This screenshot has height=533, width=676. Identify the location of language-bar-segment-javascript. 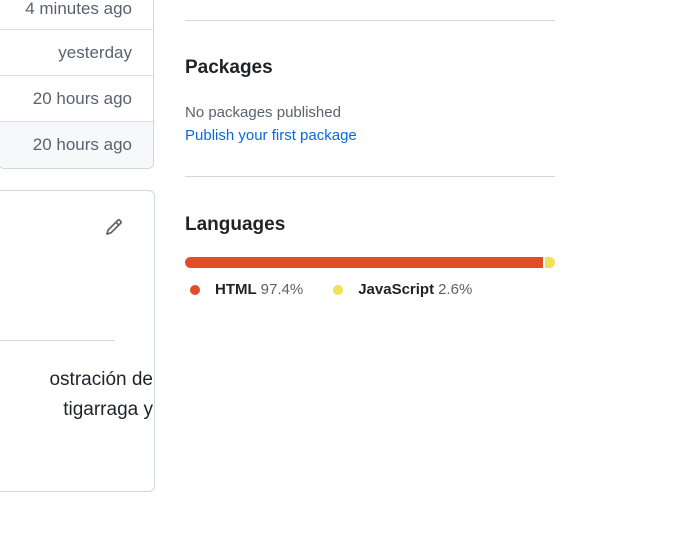
(550, 262).